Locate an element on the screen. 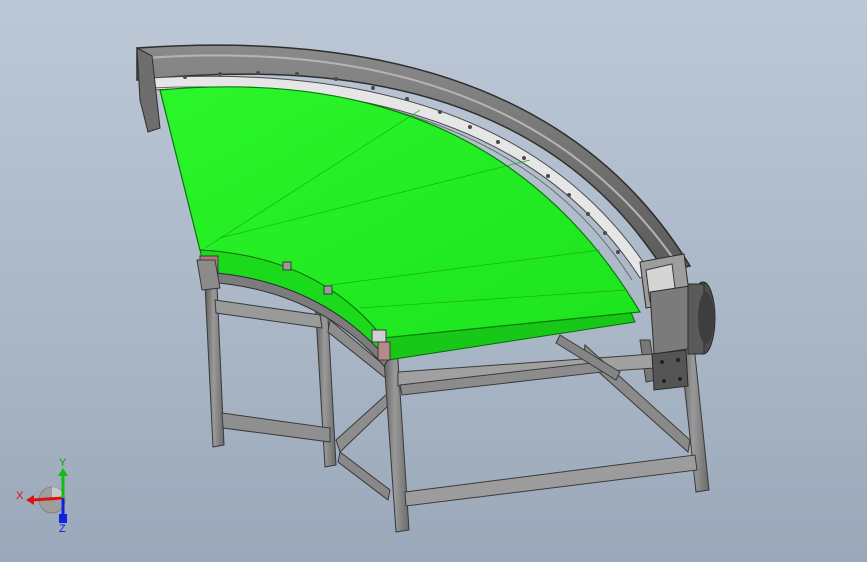 The image size is (867, 562). x-axis-arrow is located at coordinates (47, 499).